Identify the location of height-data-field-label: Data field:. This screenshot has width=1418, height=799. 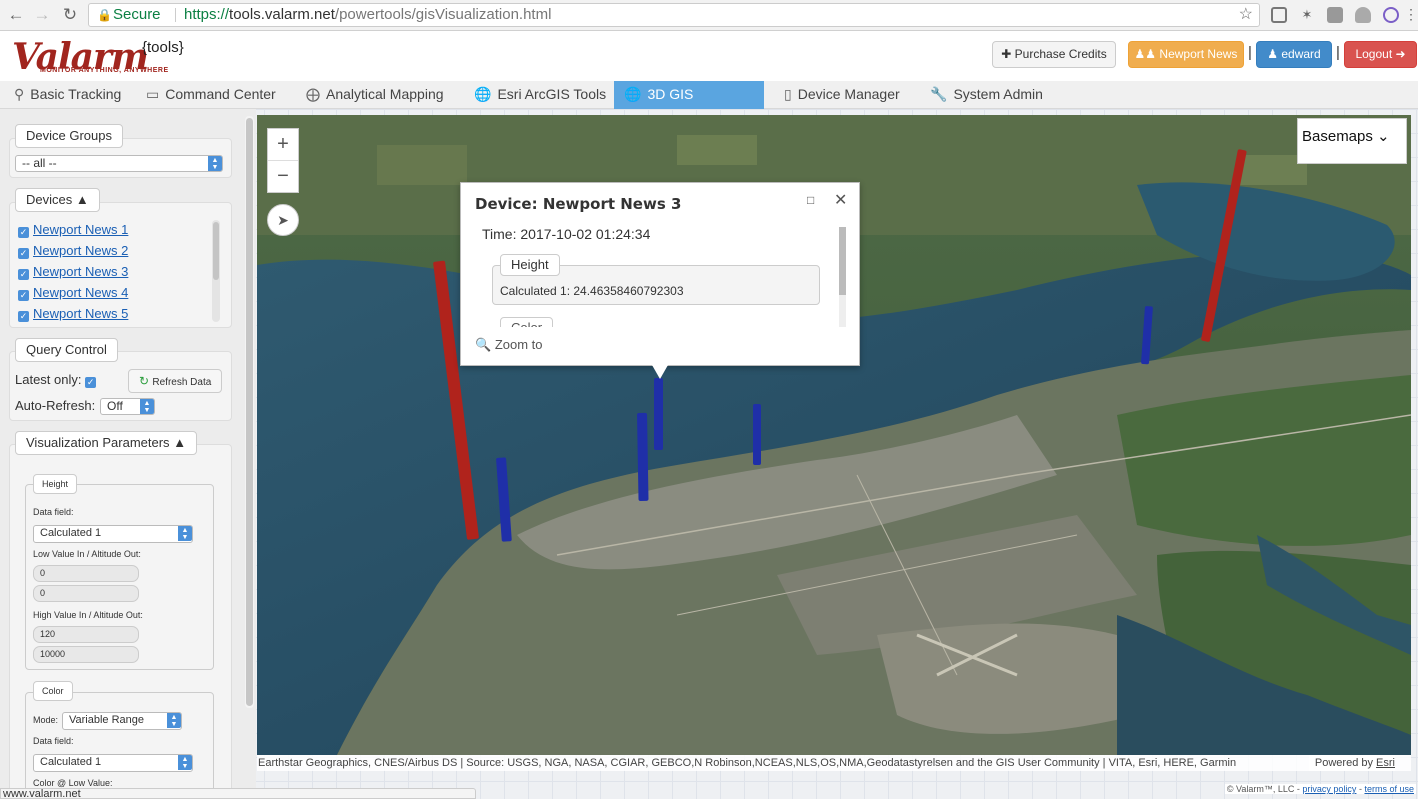
(53, 512).